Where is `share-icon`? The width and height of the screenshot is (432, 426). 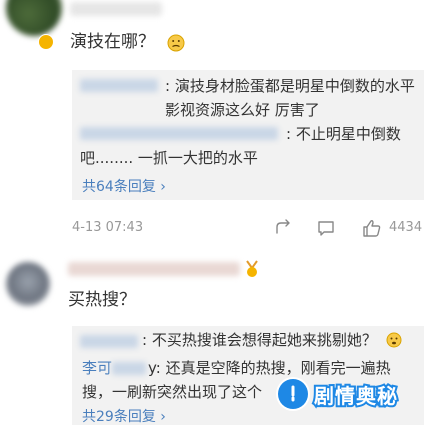
share-icon is located at coordinates (284, 228).